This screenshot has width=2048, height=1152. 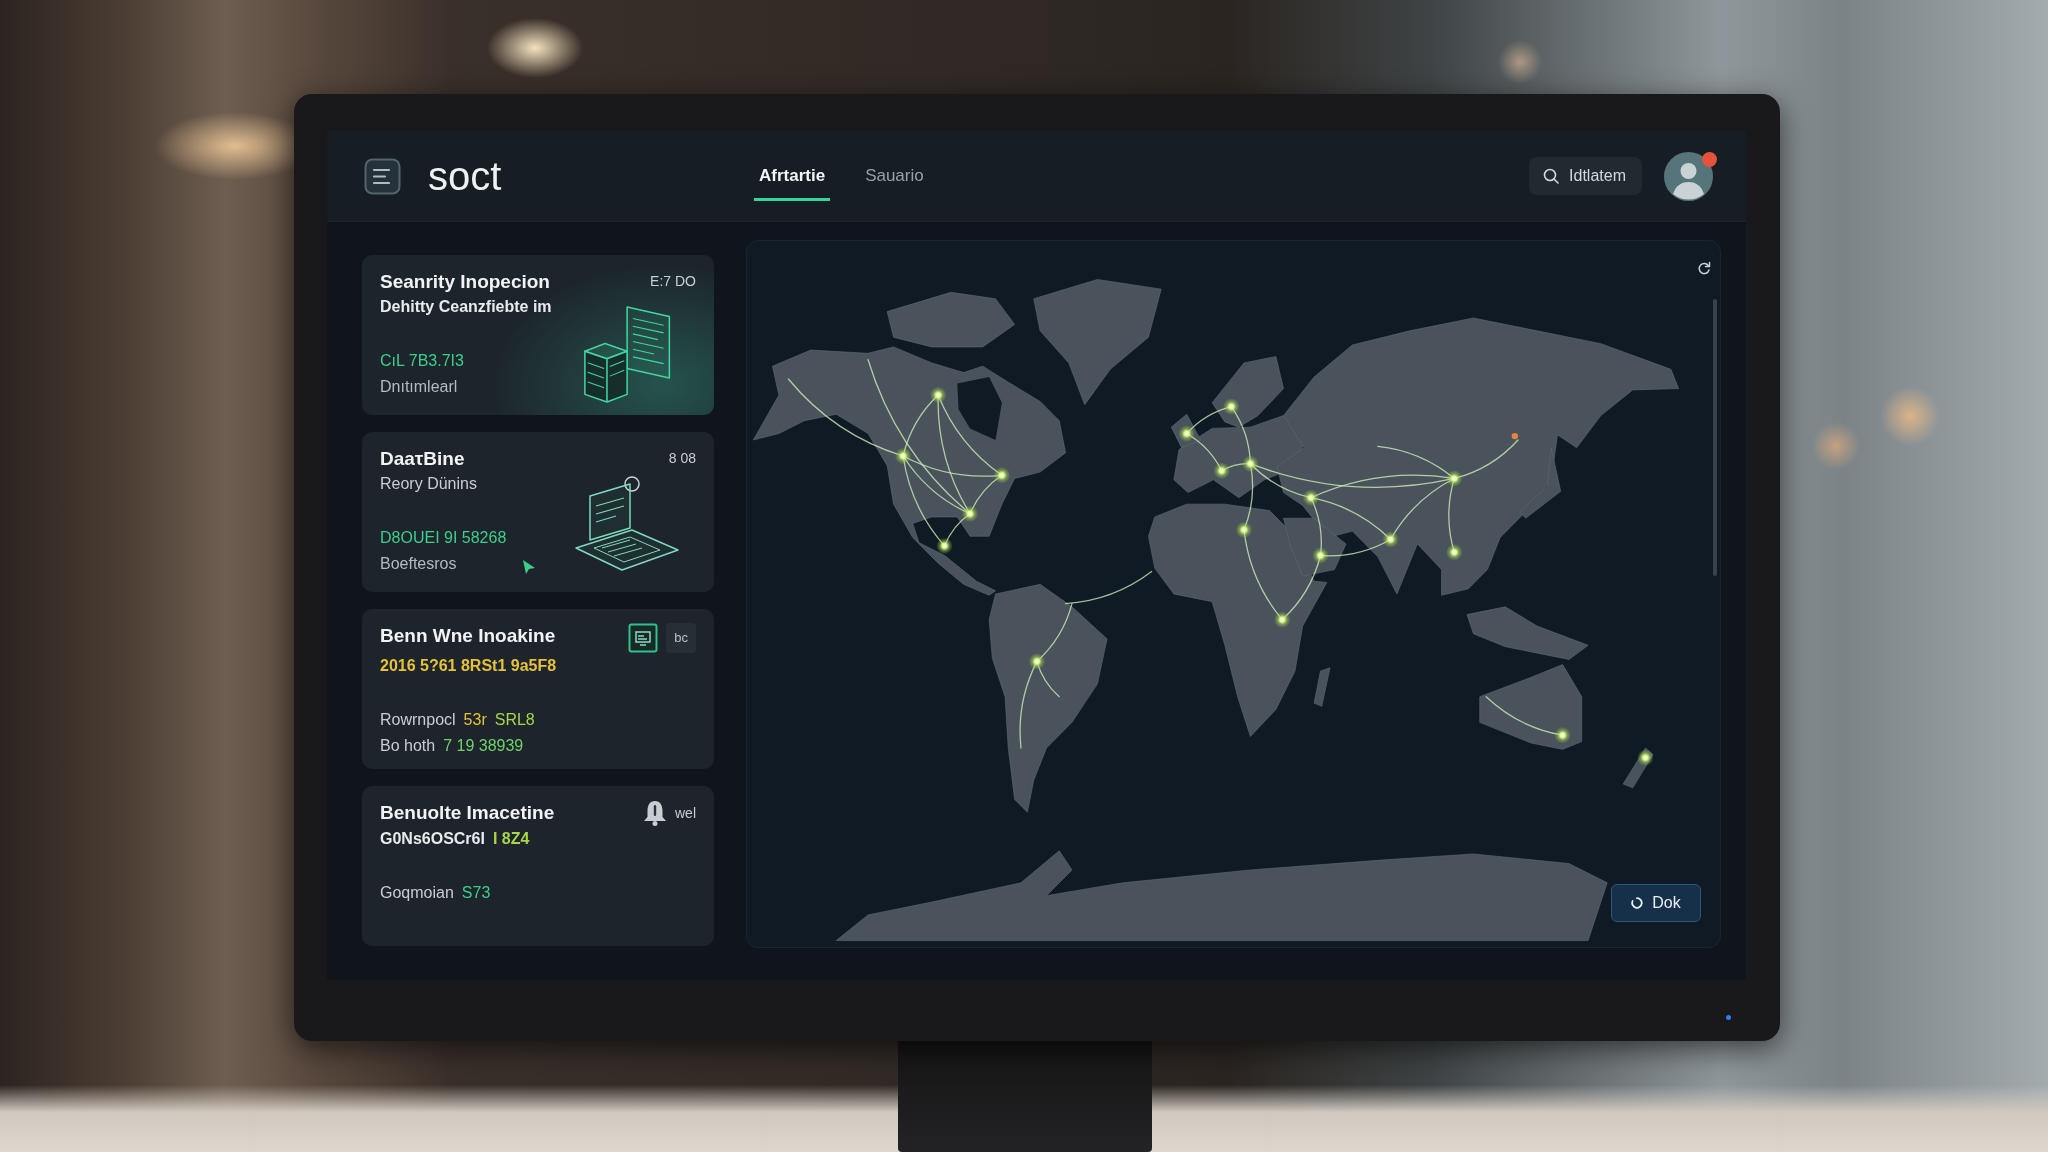 I want to click on ring-icon, so click(x=1637, y=903).